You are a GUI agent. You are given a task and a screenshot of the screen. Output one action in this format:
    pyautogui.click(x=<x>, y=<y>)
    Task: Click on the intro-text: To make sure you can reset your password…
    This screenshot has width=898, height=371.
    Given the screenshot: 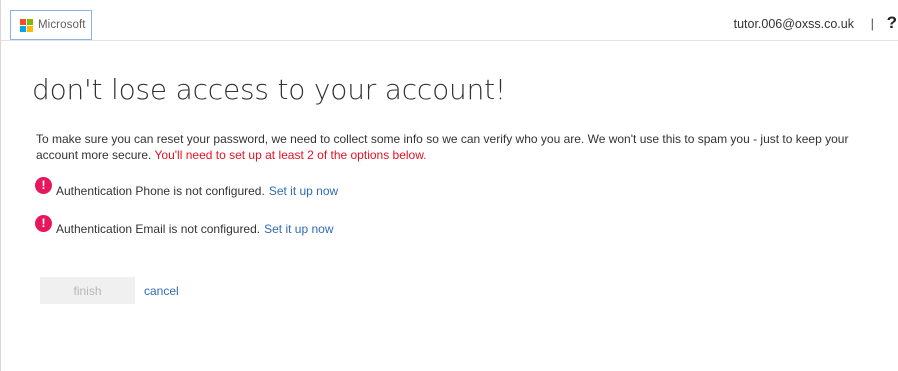 What is the action you would take?
    pyautogui.click(x=463, y=147)
    